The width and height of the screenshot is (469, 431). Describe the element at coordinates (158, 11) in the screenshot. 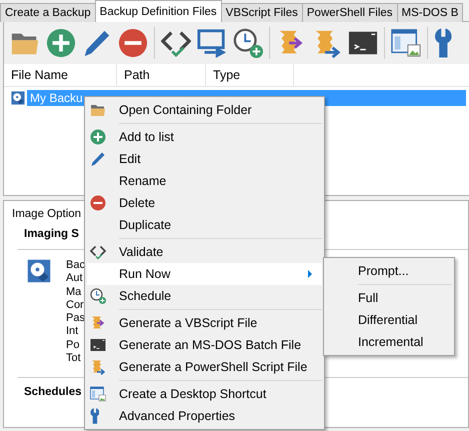

I see `tab: Backup Definition Files` at that location.